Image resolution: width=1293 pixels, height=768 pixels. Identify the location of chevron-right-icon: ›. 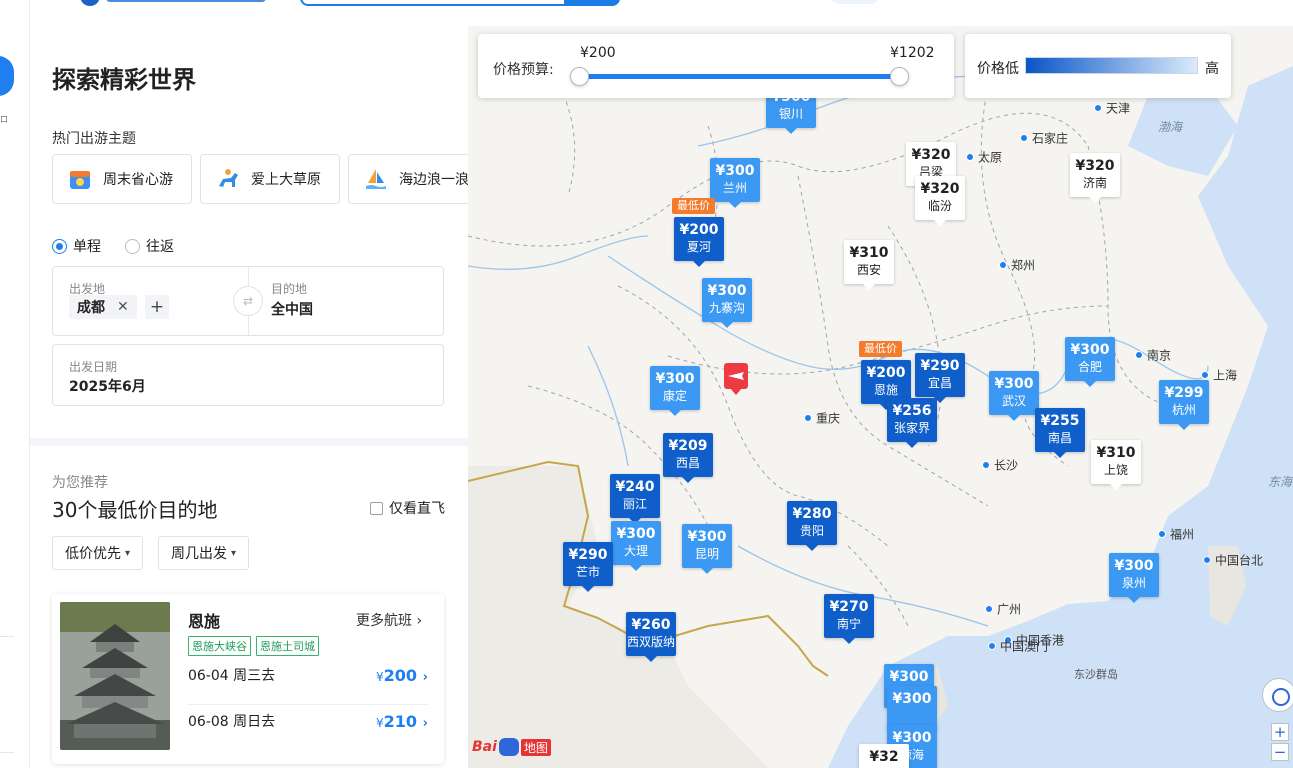
(425, 677).